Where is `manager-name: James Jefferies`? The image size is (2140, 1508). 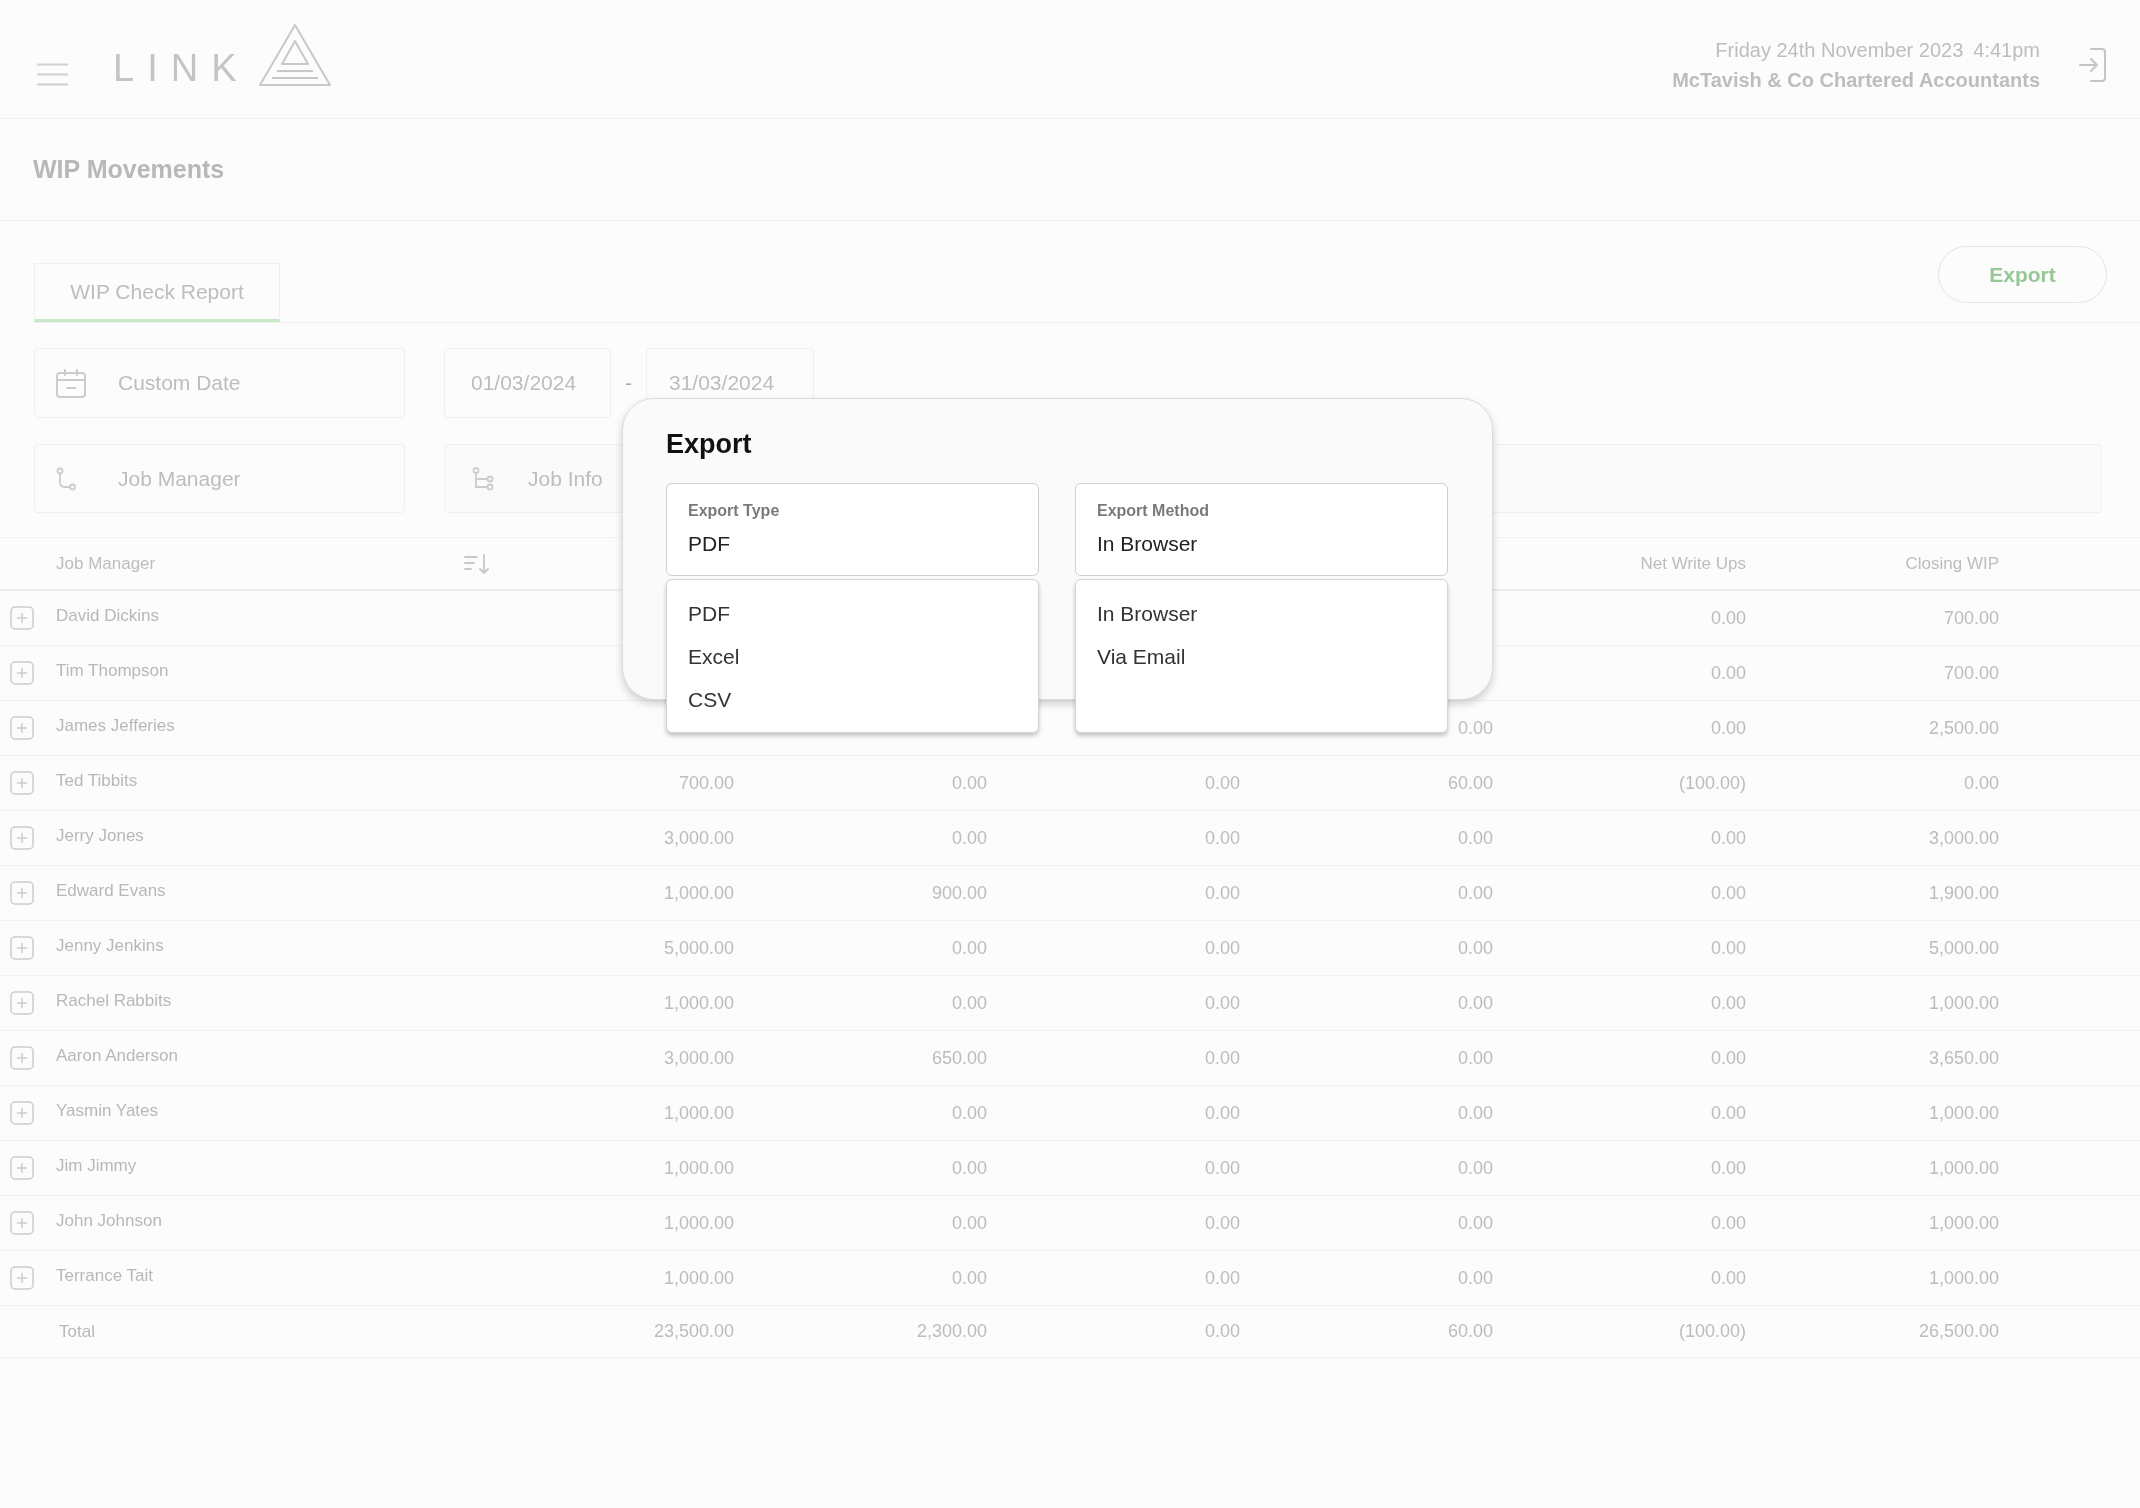 manager-name: James Jefferies is located at coordinates (115, 726).